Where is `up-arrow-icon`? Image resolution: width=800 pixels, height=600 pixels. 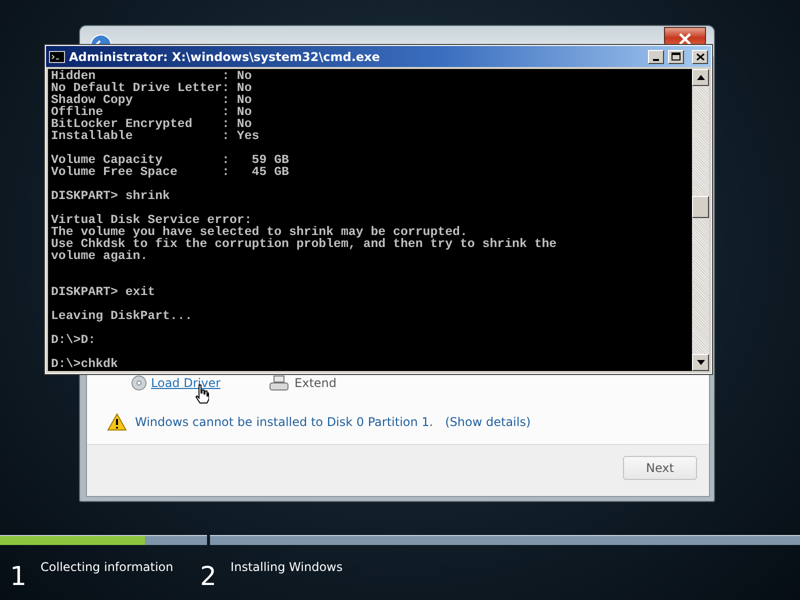 up-arrow-icon is located at coordinates (700, 77).